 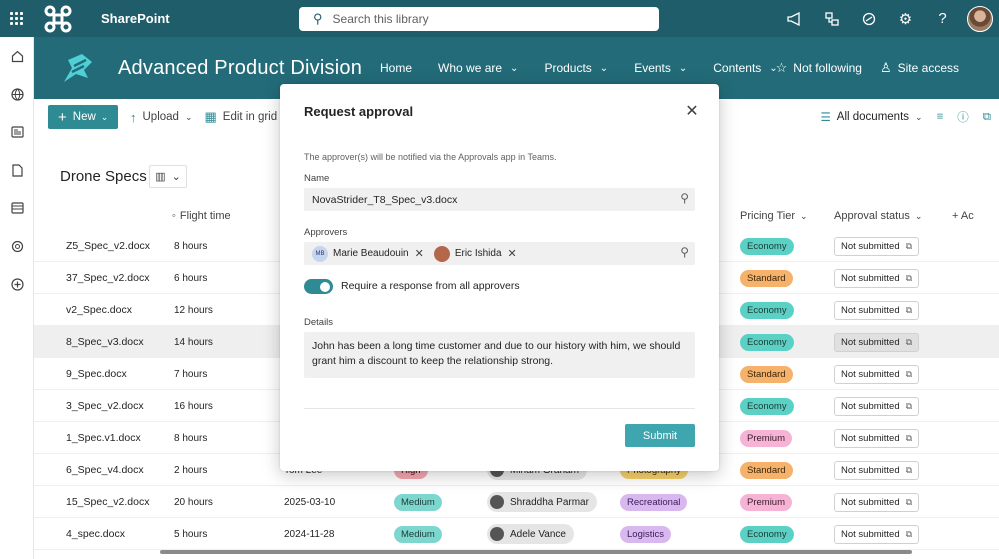 I want to click on column-header-pricing-tier: Pricing Tier ⌄, so click(x=774, y=216).